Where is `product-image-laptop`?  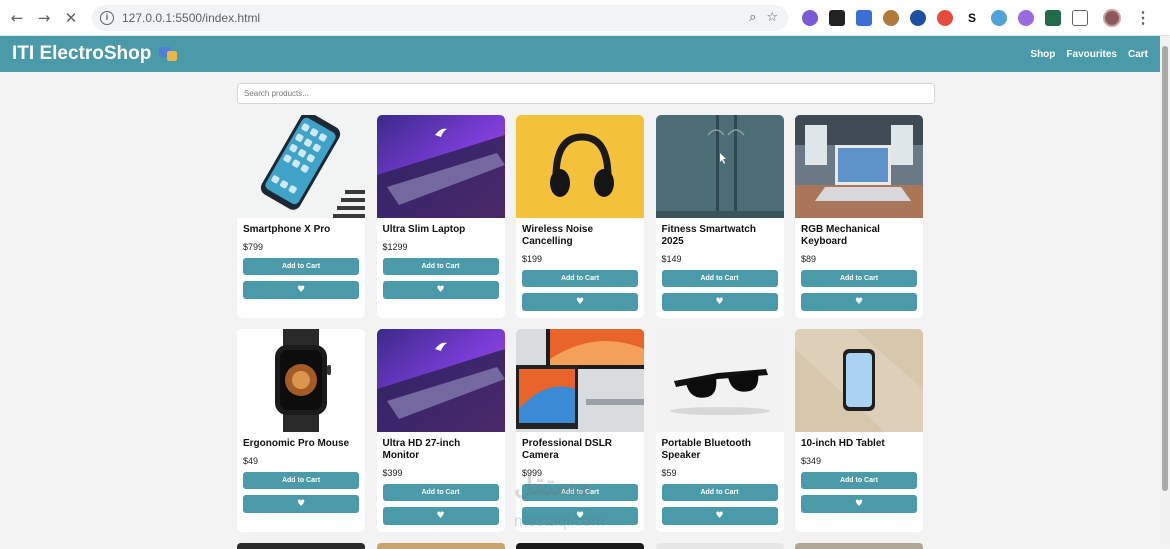
product-image-laptop is located at coordinates (440, 166).